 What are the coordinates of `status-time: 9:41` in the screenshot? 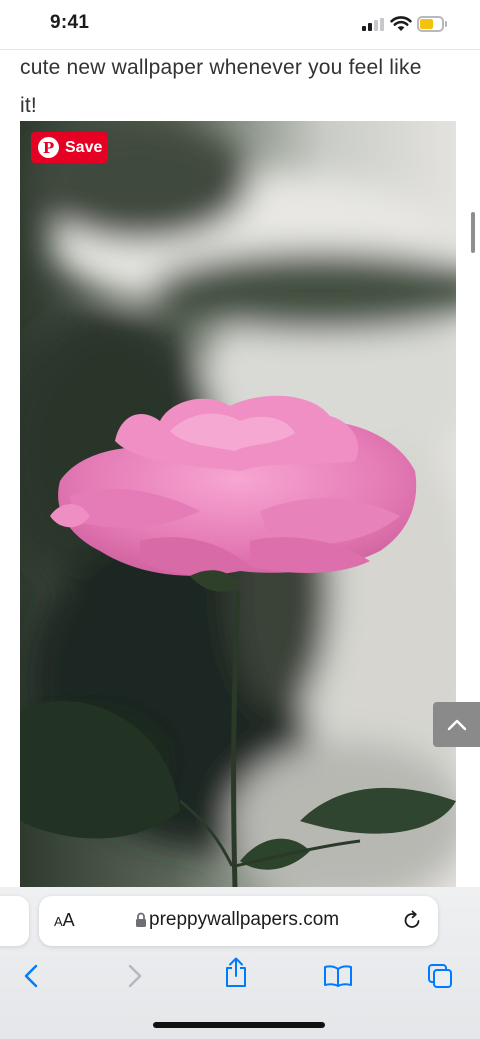 It's located at (70, 22).